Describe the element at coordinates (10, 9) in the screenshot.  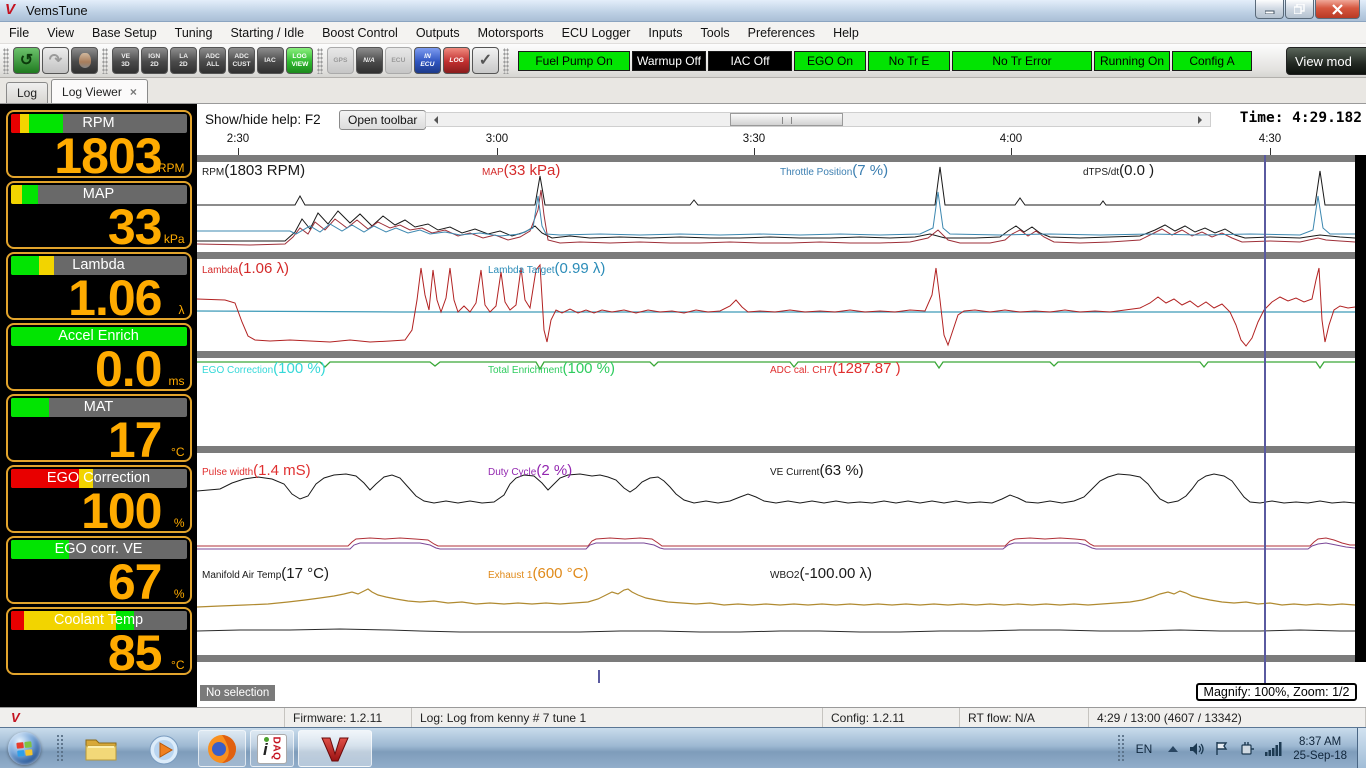
I see `vemstune-logo-icon: V` at that location.